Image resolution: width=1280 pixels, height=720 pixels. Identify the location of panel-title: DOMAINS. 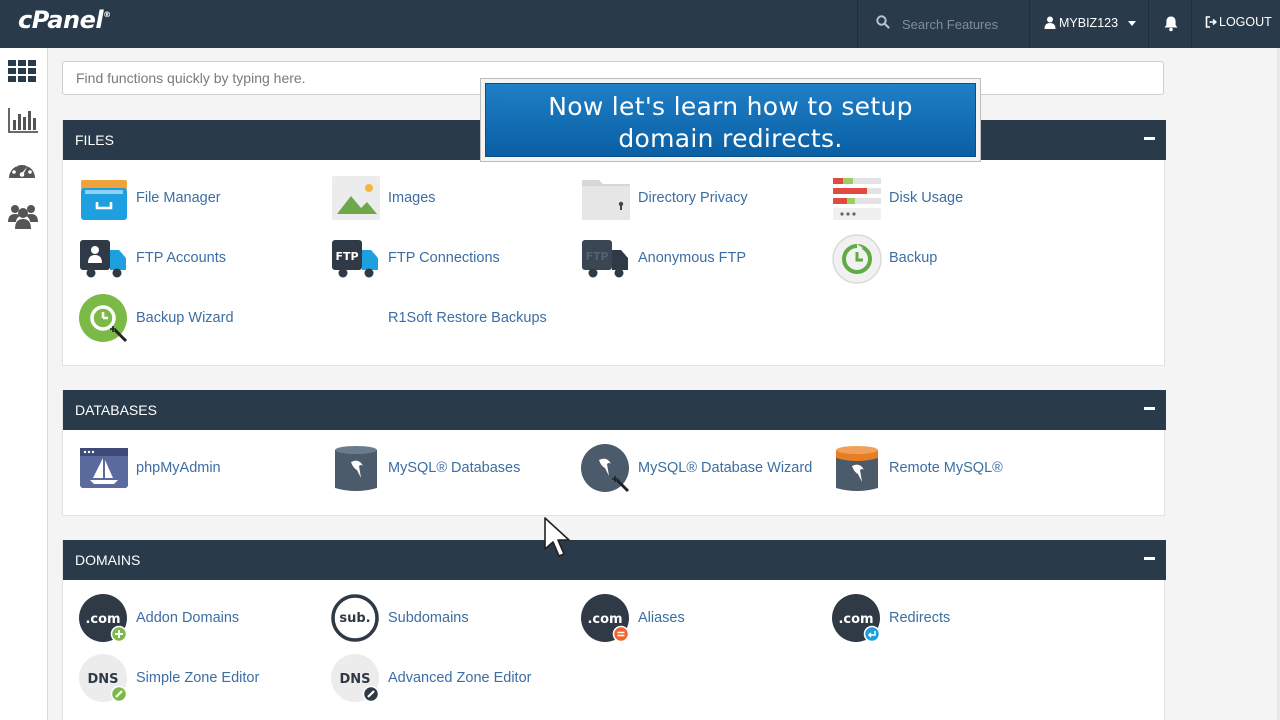
(108, 560).